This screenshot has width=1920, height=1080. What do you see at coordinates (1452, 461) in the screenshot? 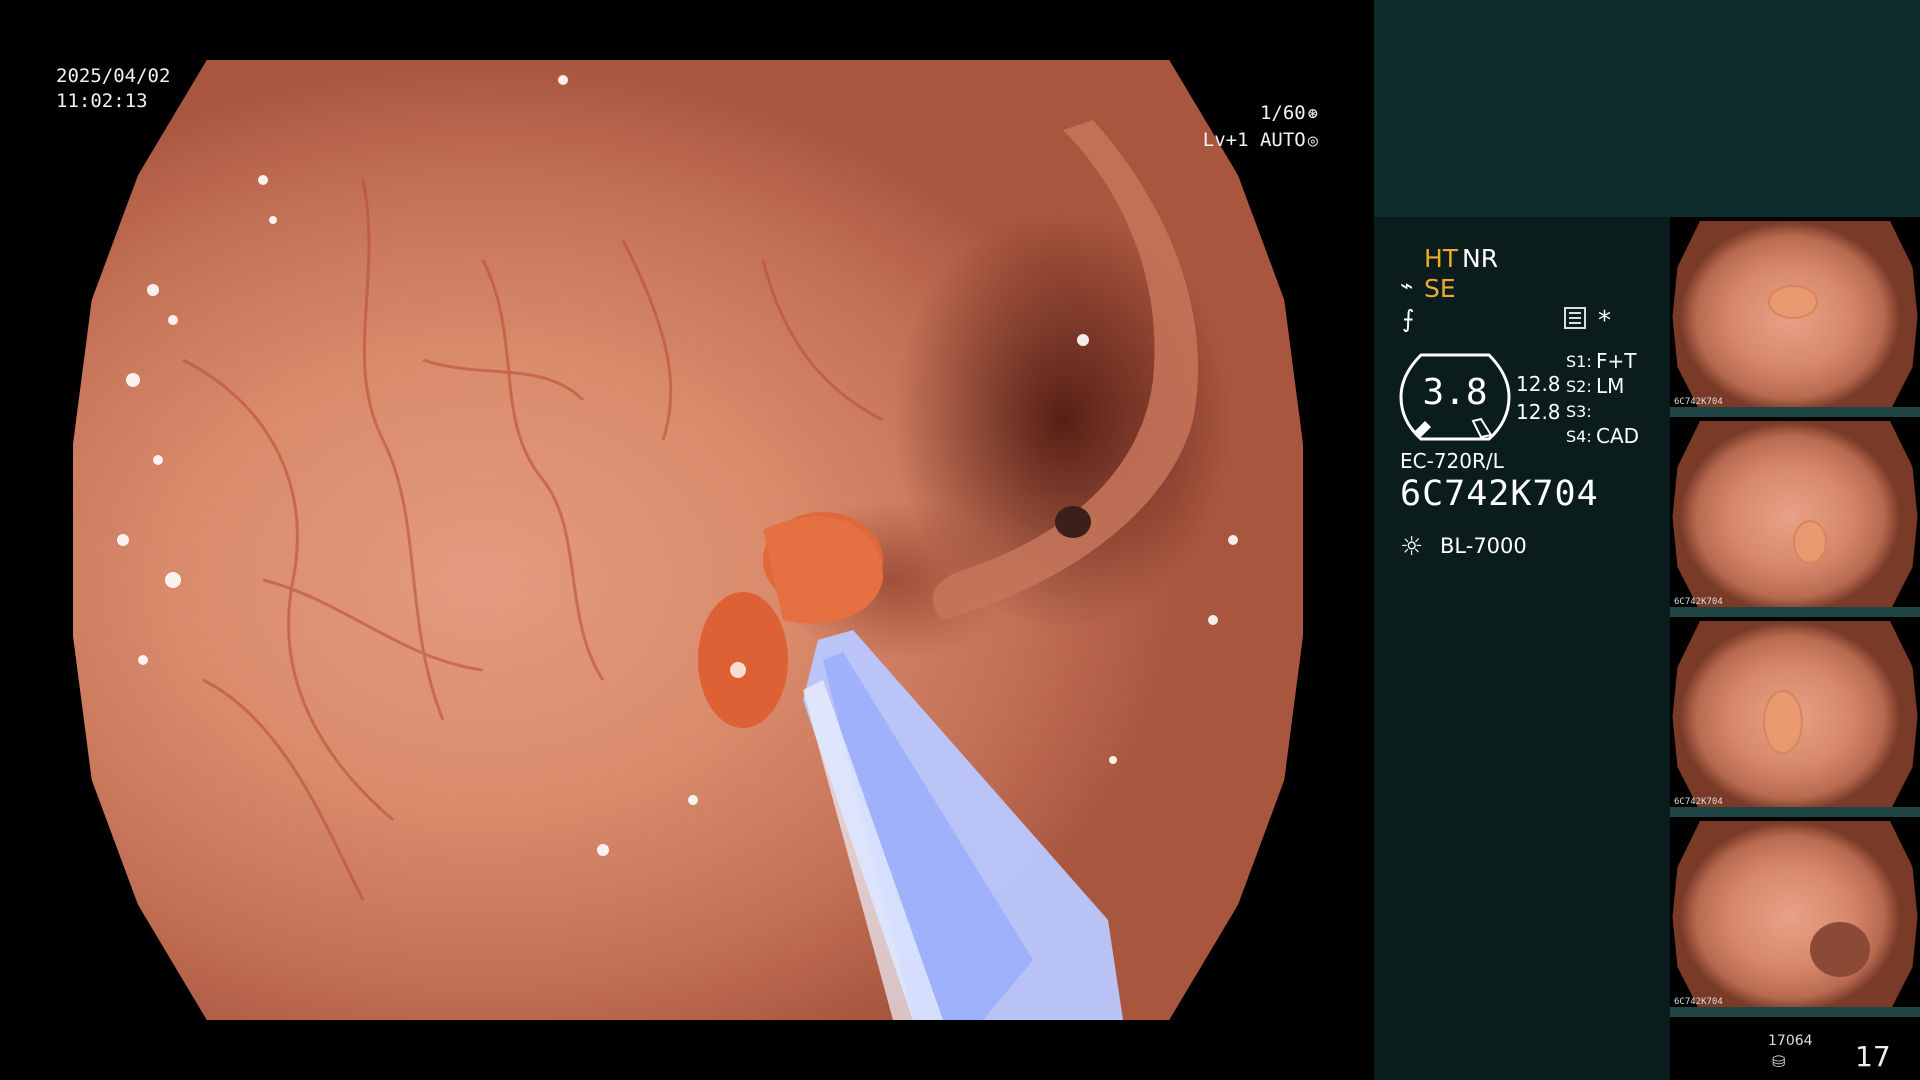
I see `scope-model: EC-720R/L` at bounding box center [1452, 461].